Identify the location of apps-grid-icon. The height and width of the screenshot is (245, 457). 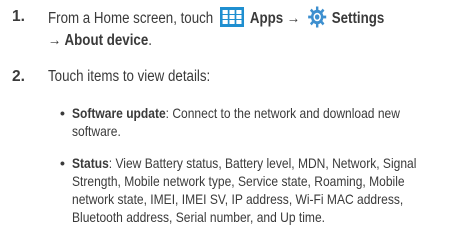
(232, 17).